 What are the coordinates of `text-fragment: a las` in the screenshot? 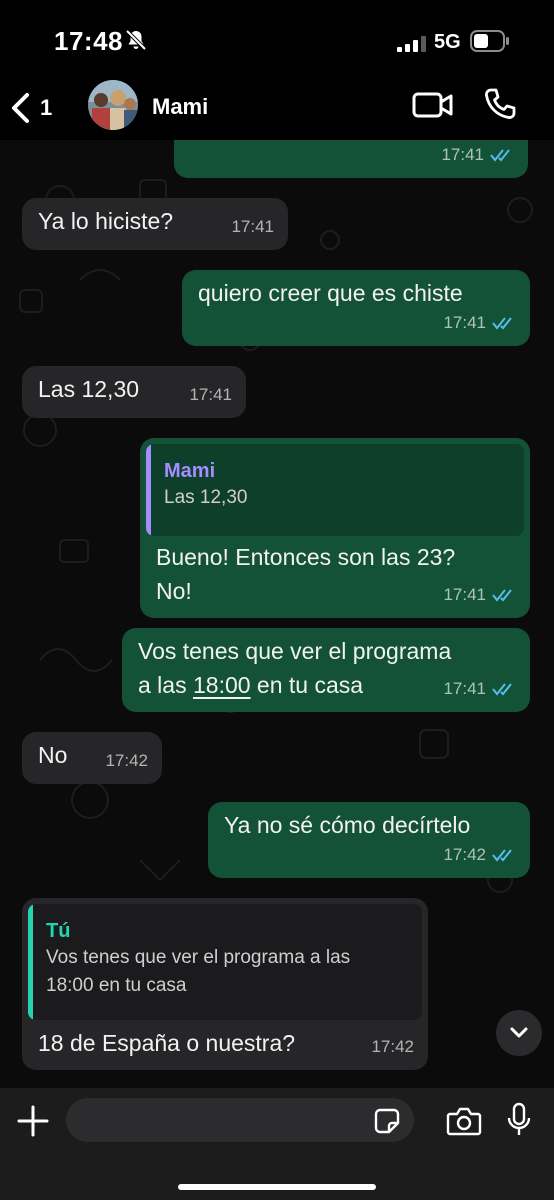 It's located at (165, 685).